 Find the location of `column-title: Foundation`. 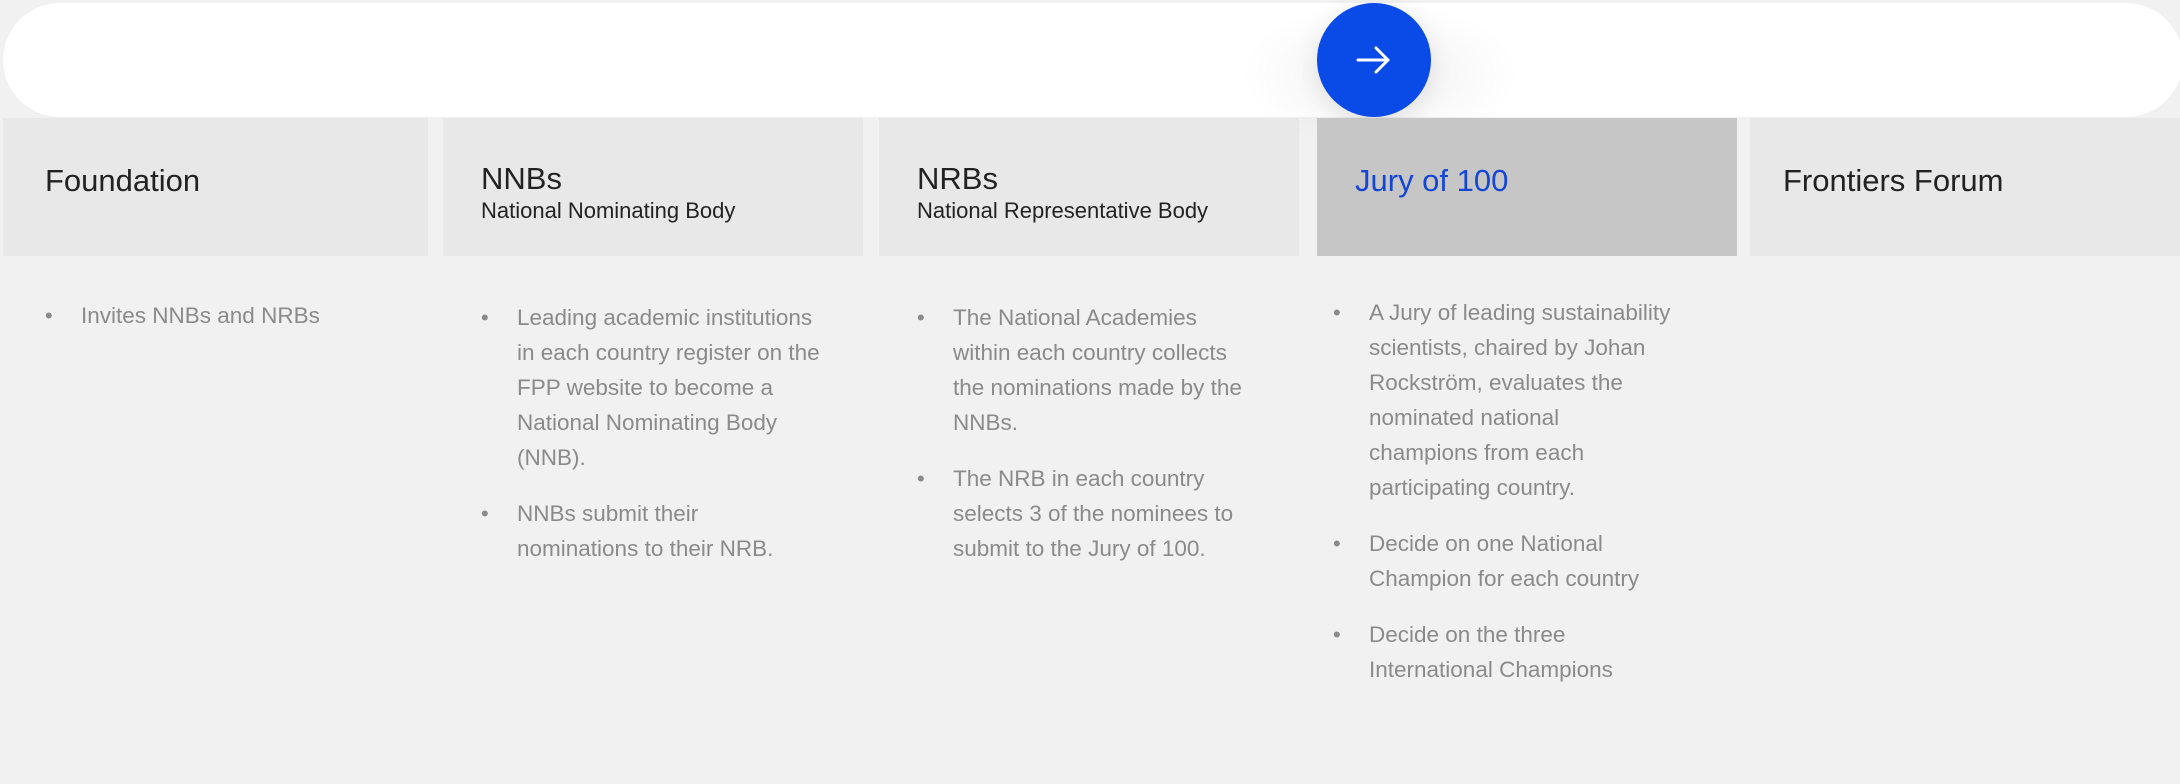

column-title: Foundation is located at coordinates (123, 180).